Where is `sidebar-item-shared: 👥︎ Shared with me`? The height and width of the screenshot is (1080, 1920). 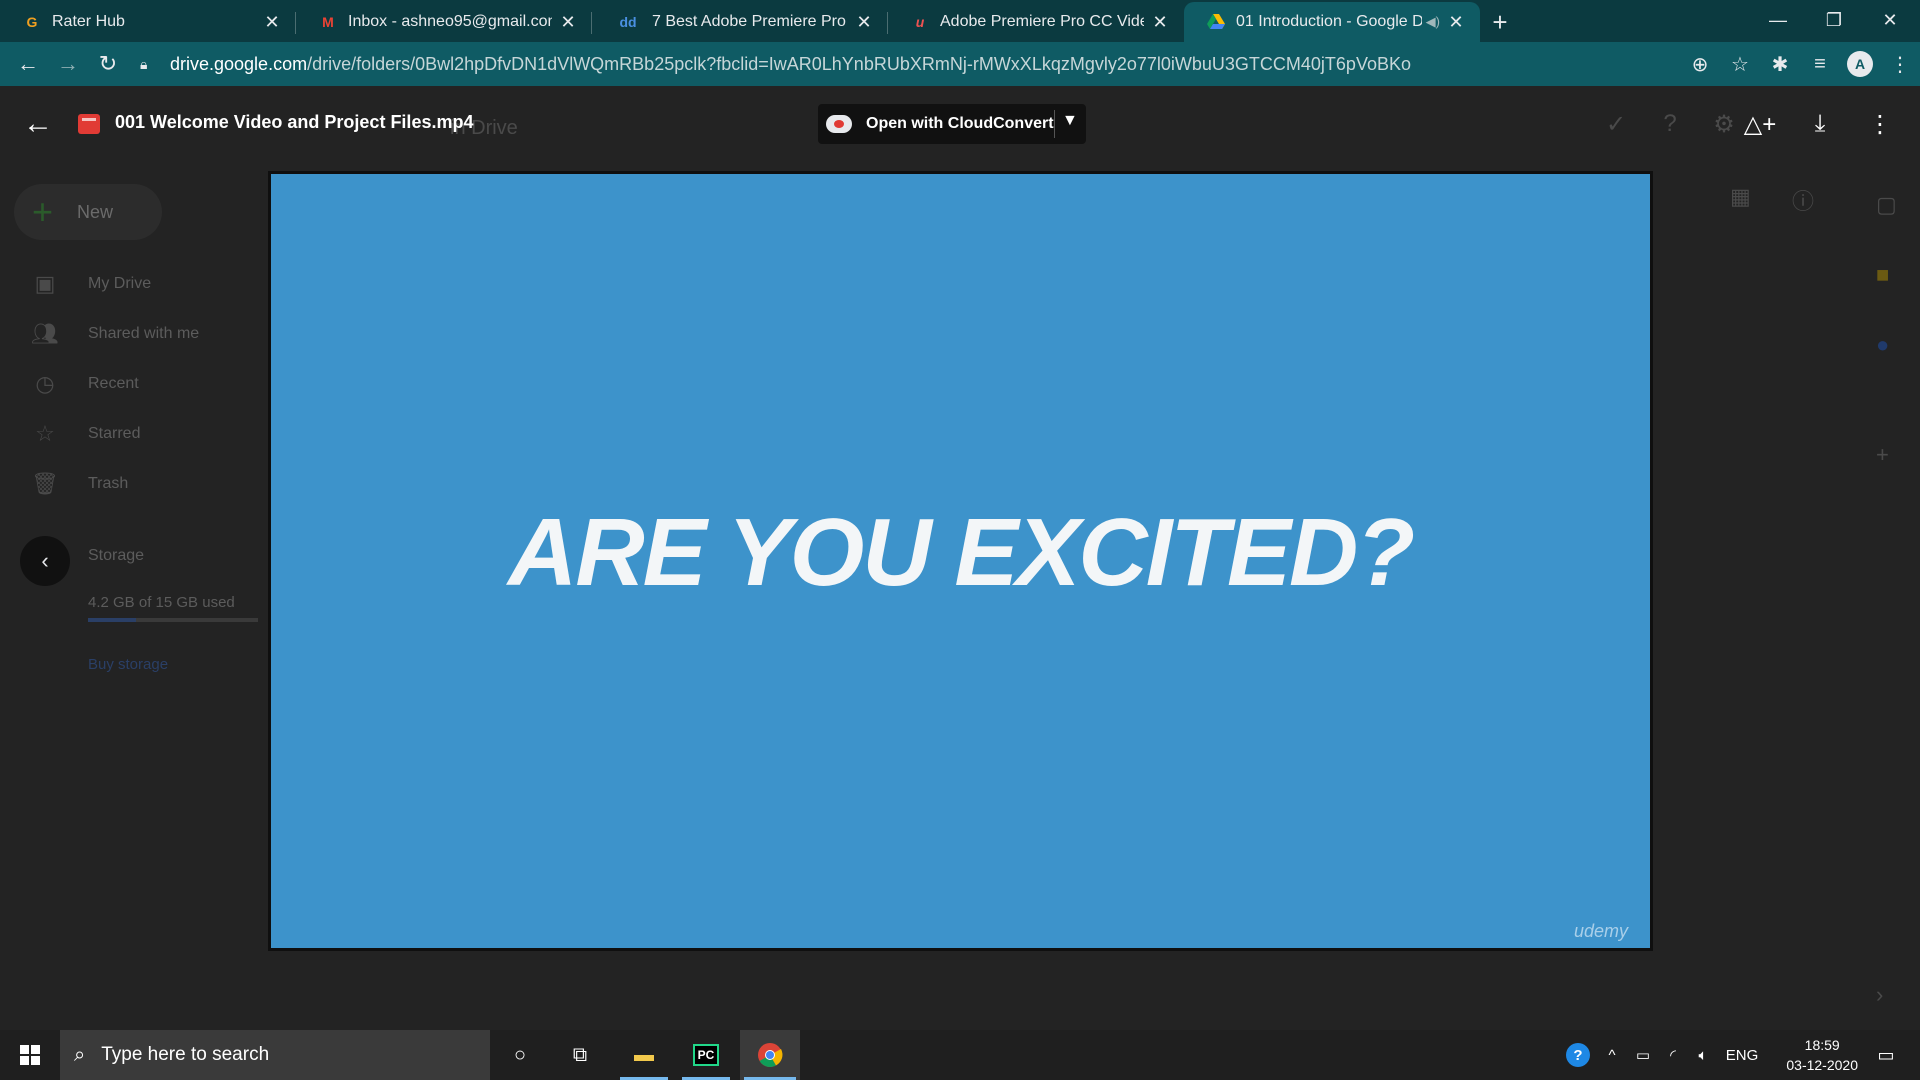
sidebar-item-shared: 👥︎ Shared with me is located at coordinates (114, 334).